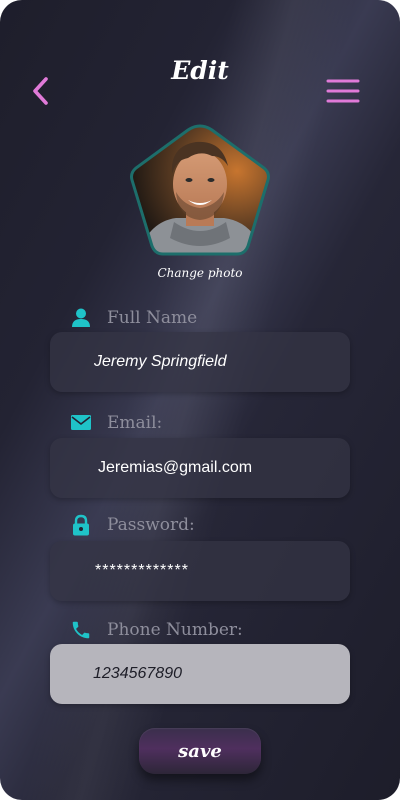 This screenshot has height=800, width=400. I want to click on save-button: save, so click(200, 751).